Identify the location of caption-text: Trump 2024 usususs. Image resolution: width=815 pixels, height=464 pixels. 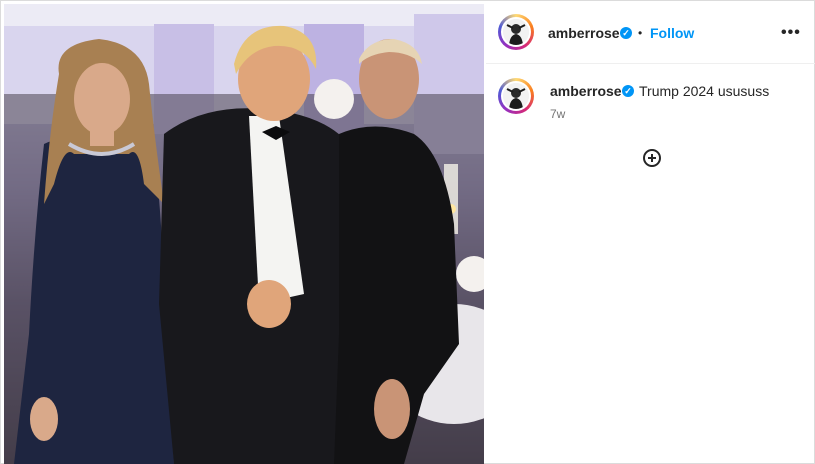
(704, 91).